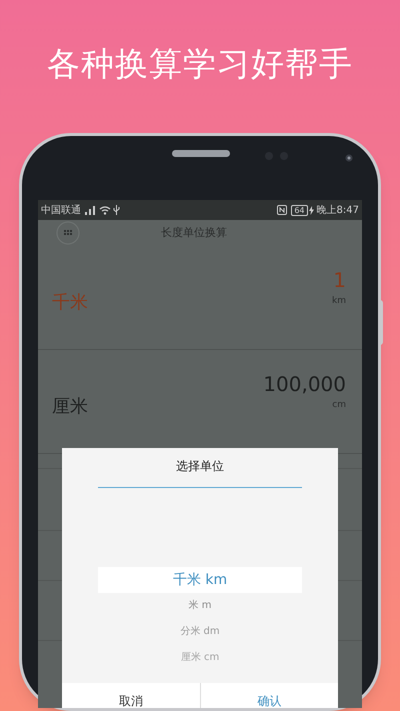 Image resolution: width=400 pixels, height=711 pixels. What do you see at coordinates (105, 210) in the screenshot?
I see `wifi-icon` at bounding box center [105, 210].